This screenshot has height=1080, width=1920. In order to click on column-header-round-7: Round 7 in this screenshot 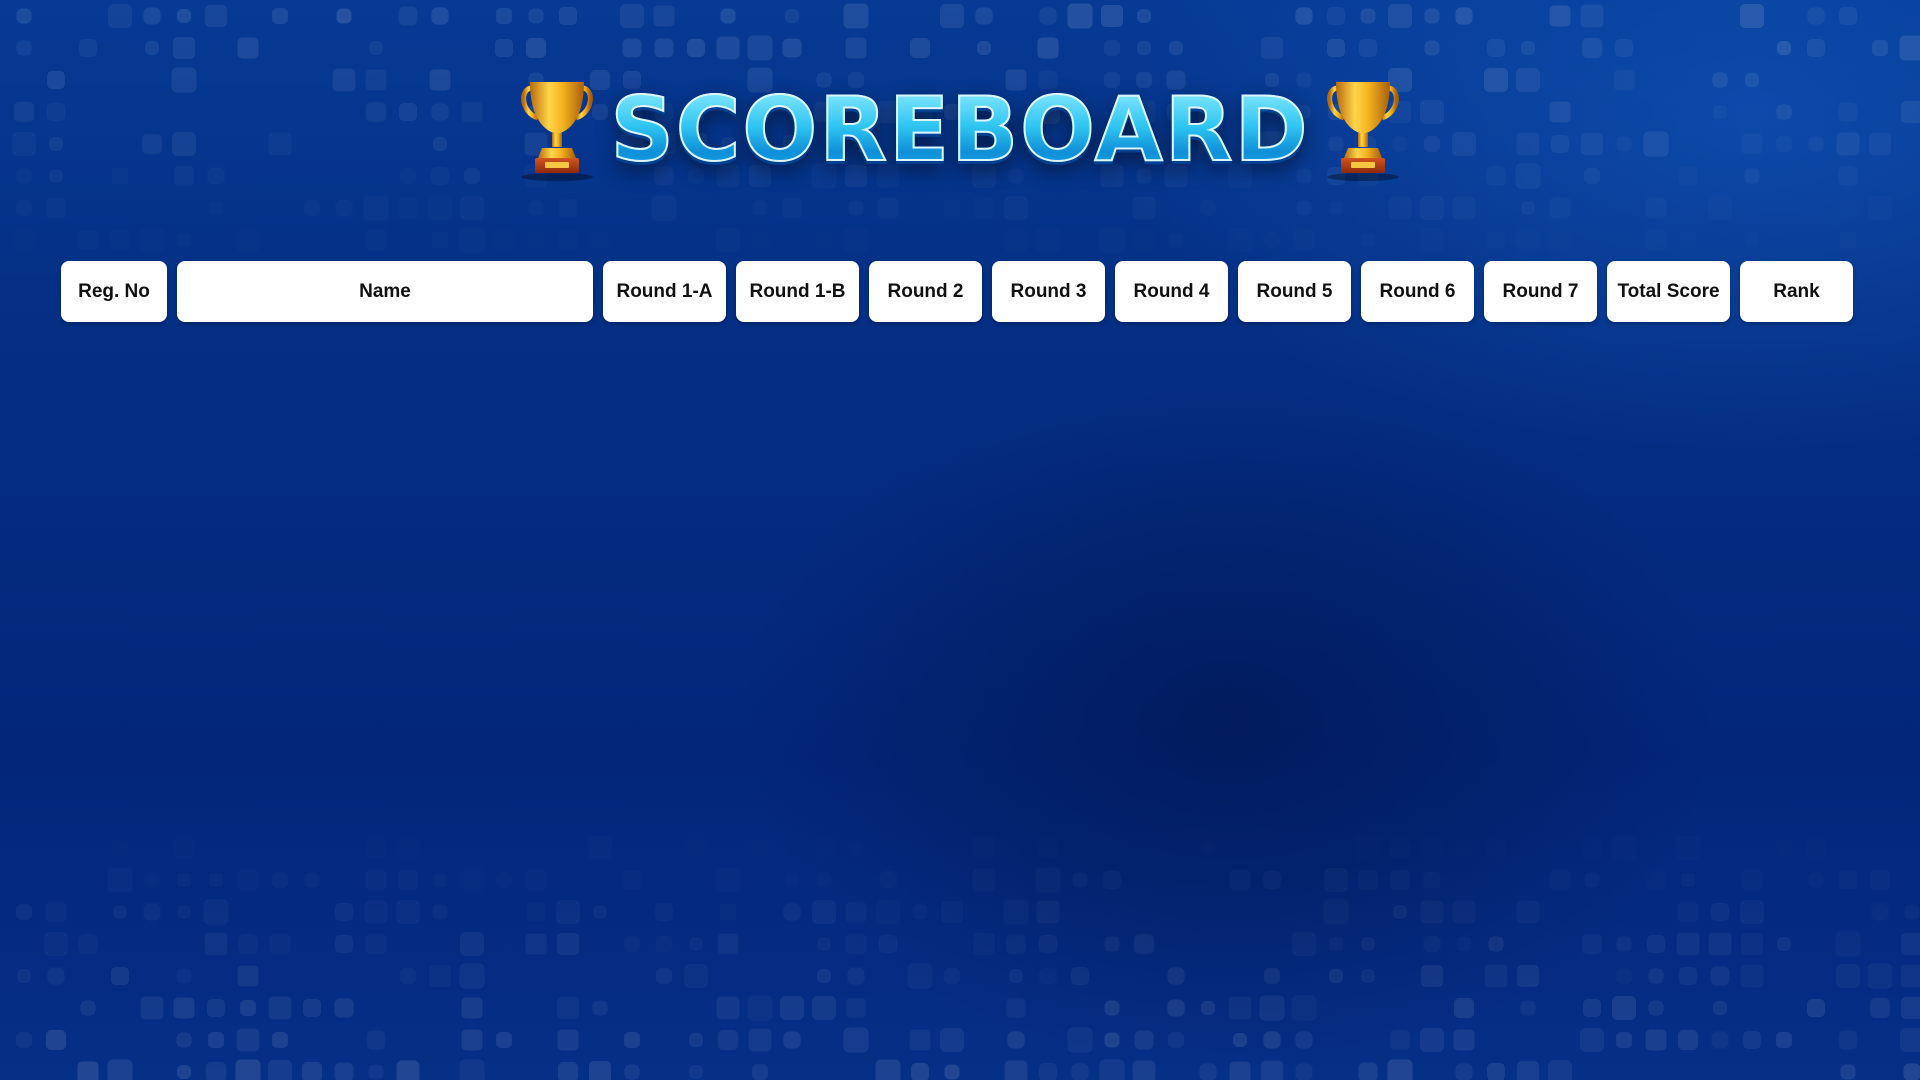, I will do `click(1540, 291)`.